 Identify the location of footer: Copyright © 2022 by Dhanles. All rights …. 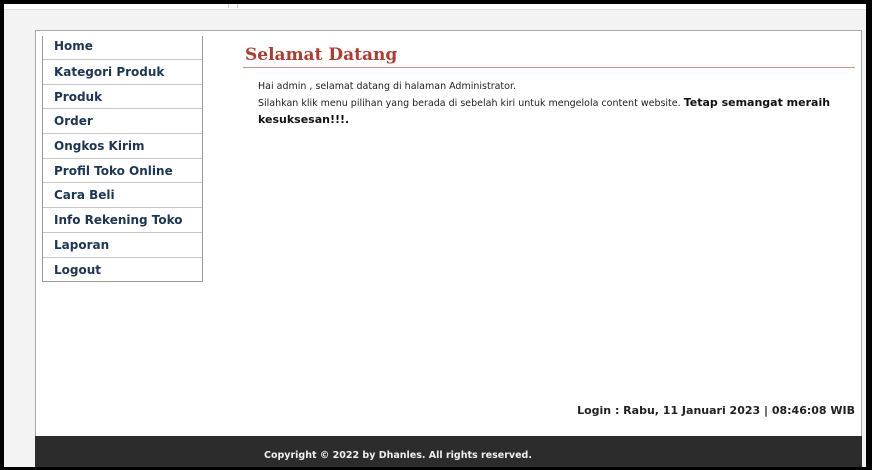
(448, 451).